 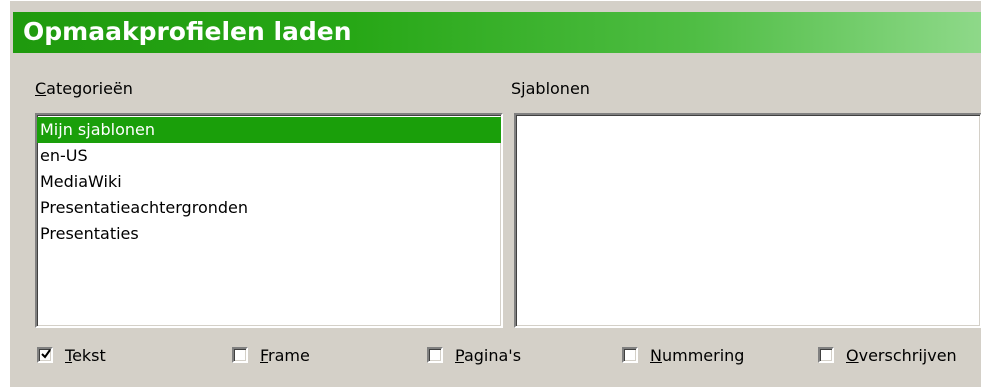 I want to click on text-label-rest: ekst, so click(x=89, y=355).